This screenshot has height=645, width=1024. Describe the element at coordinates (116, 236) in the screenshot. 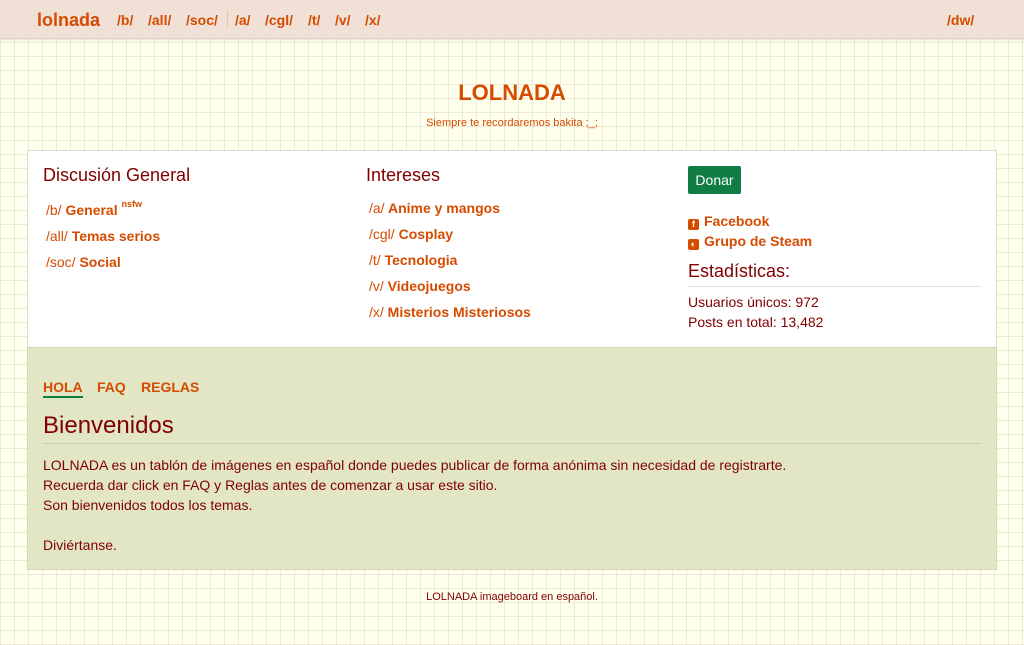

I see `board-name: Temas serios` at that location.